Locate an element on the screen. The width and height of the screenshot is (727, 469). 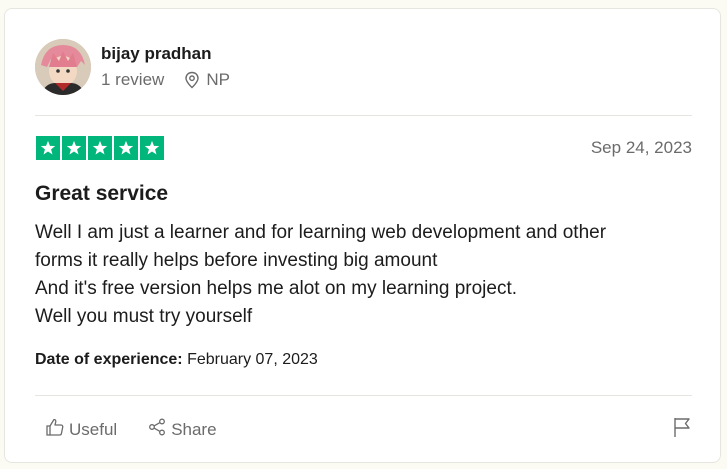
share-icon is located at coordinates (159, 429).